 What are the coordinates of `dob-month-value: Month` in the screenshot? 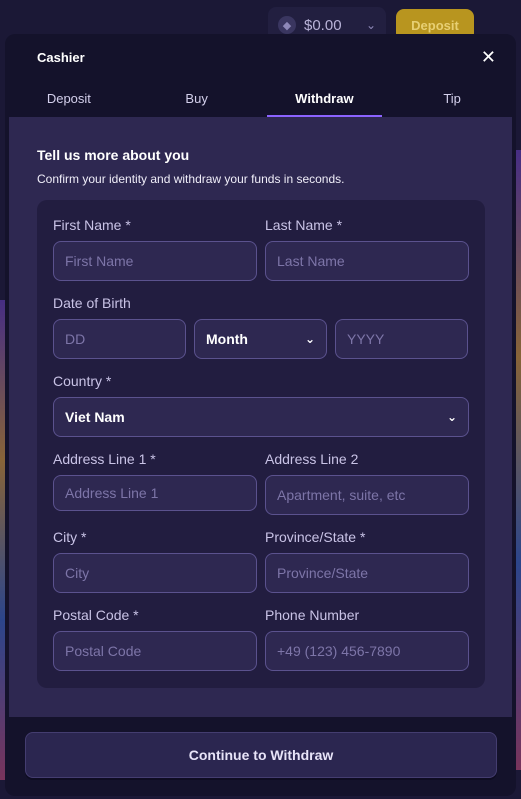 It's located at (227, 339).